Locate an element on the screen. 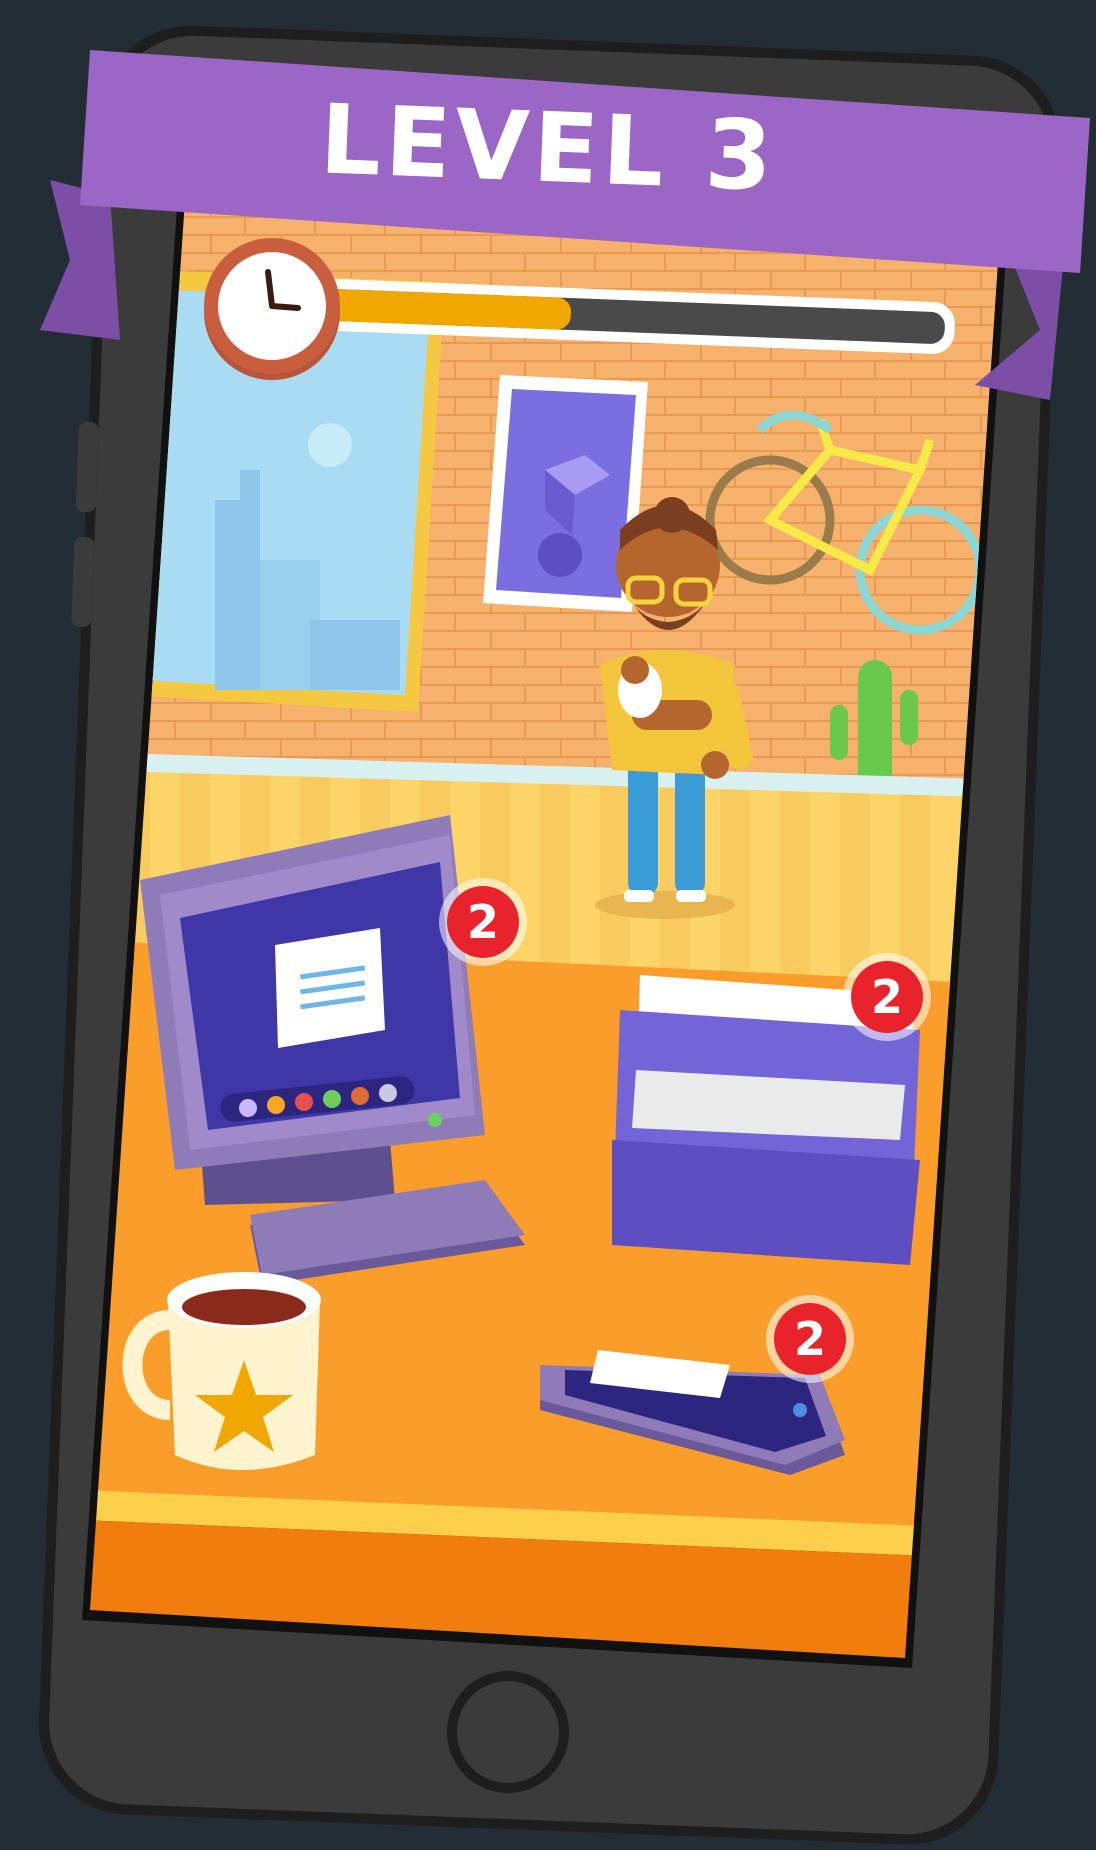 Image resolution: width=1096 pixels, height=1850 pixels. wall-clock-icon is located at coordinates (272, 309).